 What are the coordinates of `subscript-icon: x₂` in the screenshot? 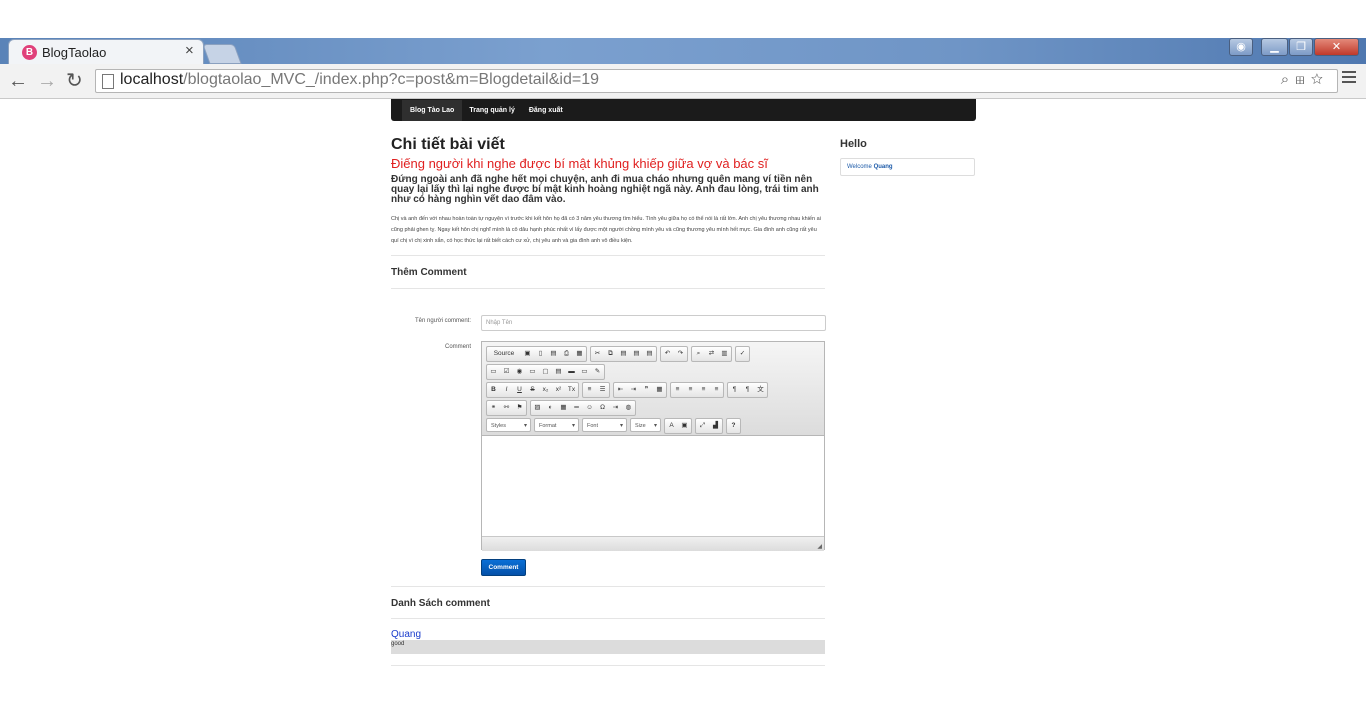 It's located at (545, 390).